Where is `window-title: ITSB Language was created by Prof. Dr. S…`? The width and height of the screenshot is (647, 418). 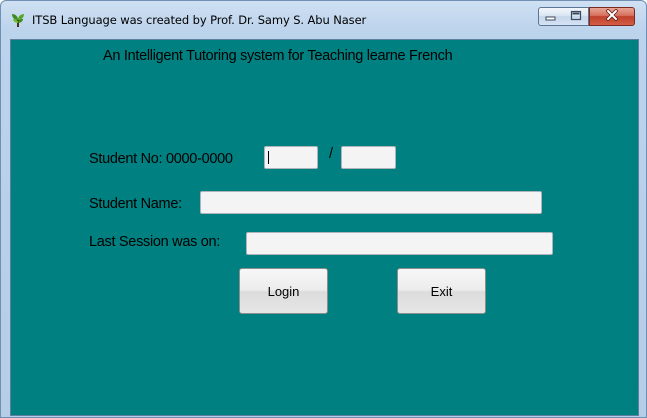
window-title: ITSB Language was created by Prof. Dr. S… is located at coordinates (199, 20).